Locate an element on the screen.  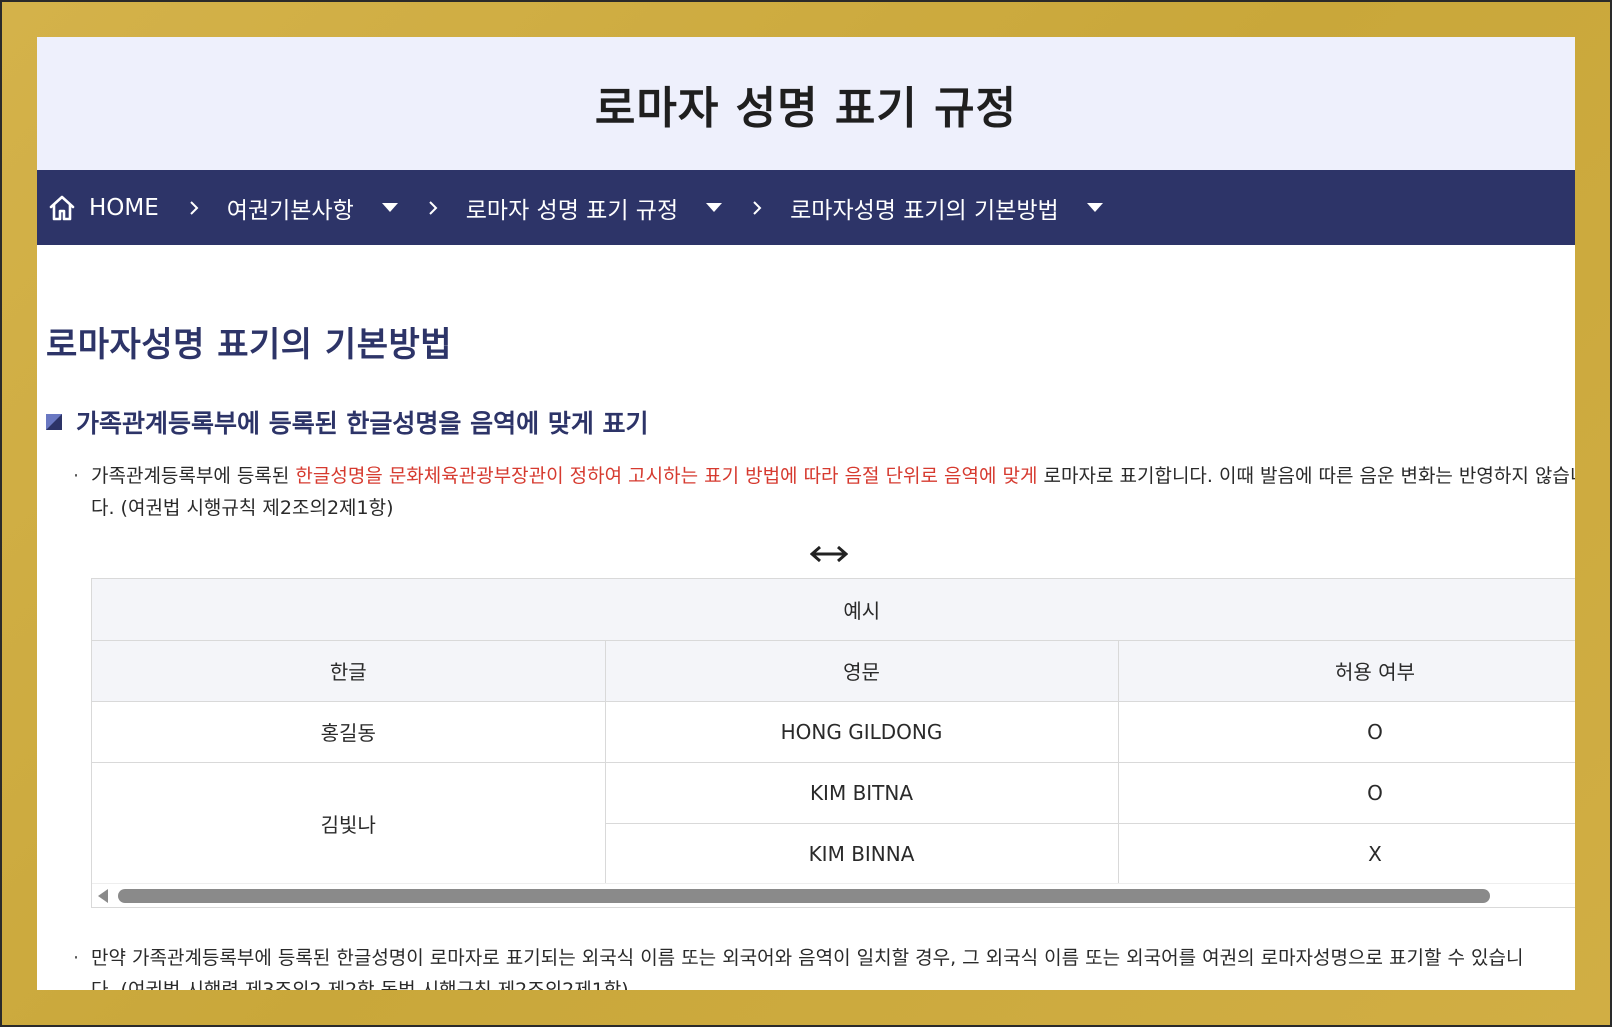
cell-korean: 홍길동 is located at coordinates (349, 731).